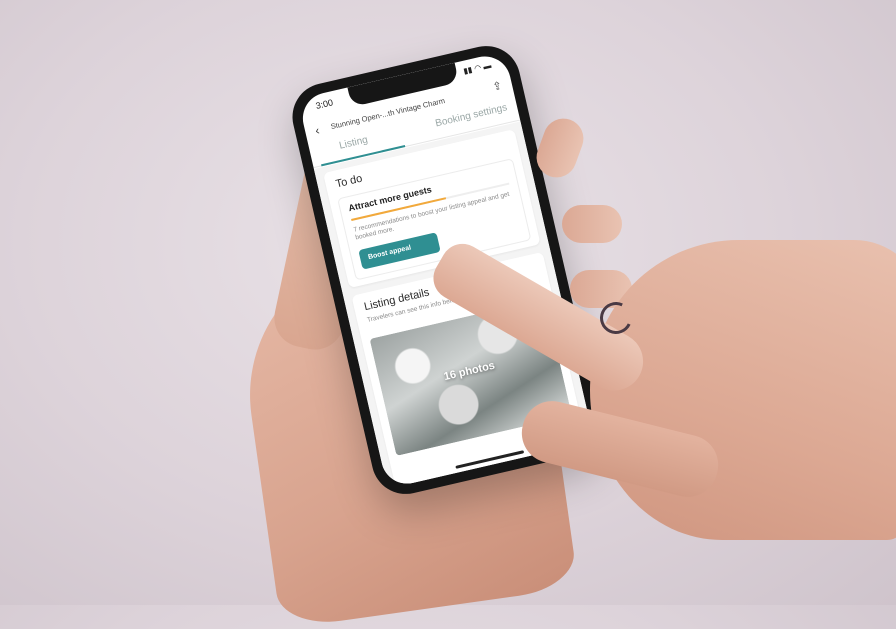  I want to click on photo-count: 16 photos, so click(469, 371).